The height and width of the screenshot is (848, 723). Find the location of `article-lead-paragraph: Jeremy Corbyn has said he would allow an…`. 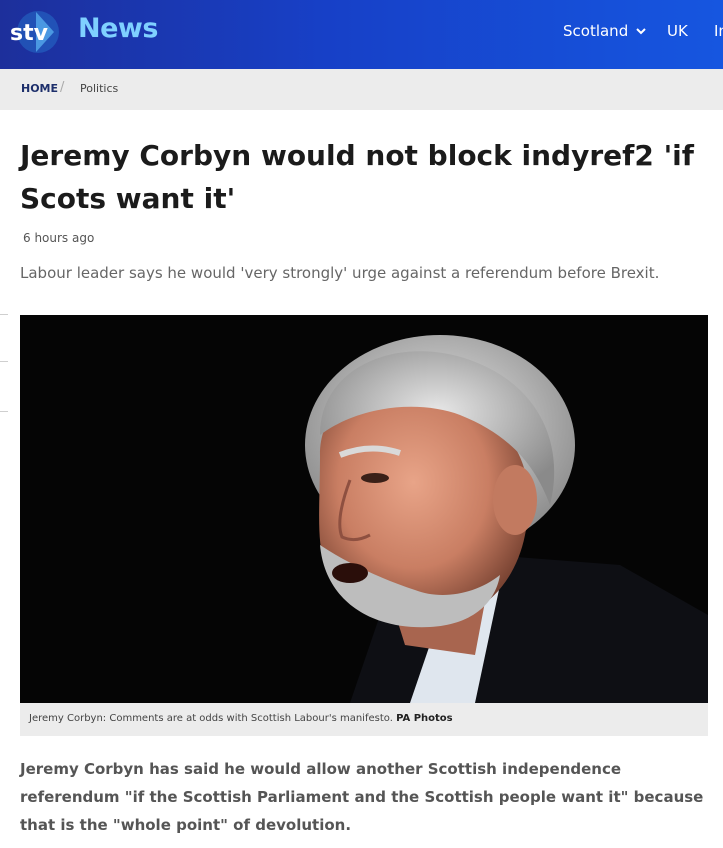

article-lead-paragraph: Jeremy Corbyn has said he would allow an… is located at coordinates (362, 797).